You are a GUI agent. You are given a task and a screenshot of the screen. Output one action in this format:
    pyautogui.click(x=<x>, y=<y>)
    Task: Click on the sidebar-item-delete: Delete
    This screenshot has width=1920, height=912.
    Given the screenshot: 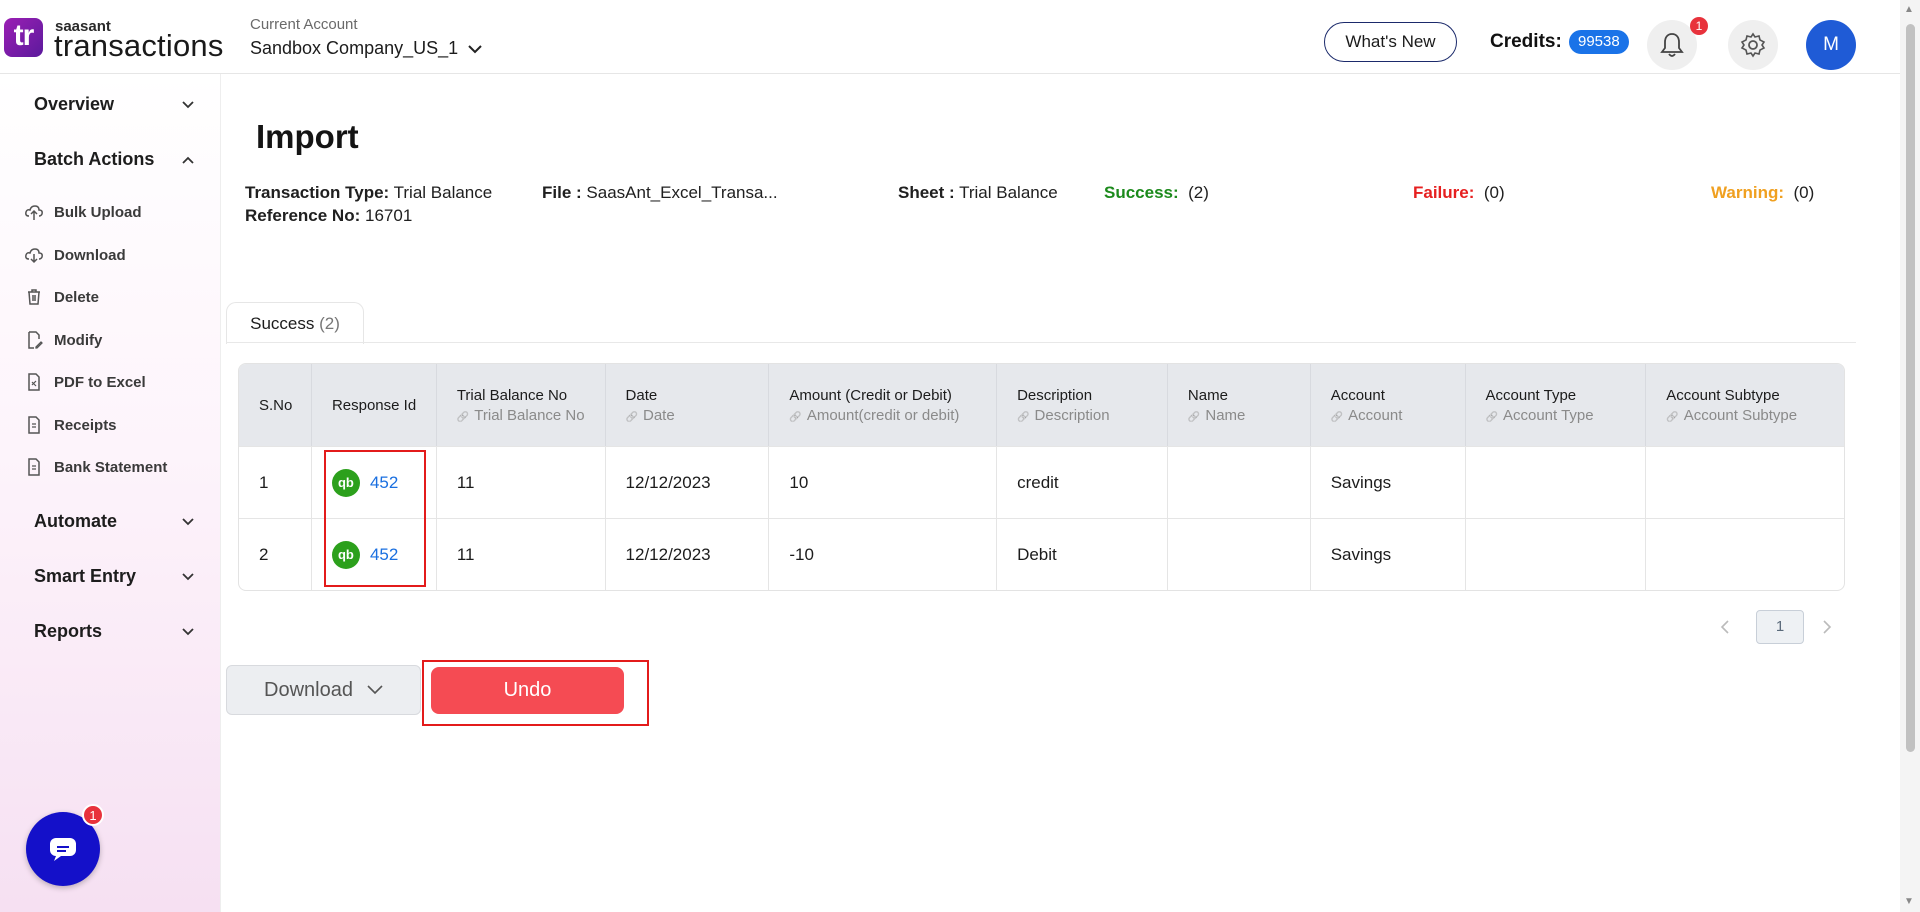 What is the action you would take?
    pyautogui.click(x=61, y=297)
    